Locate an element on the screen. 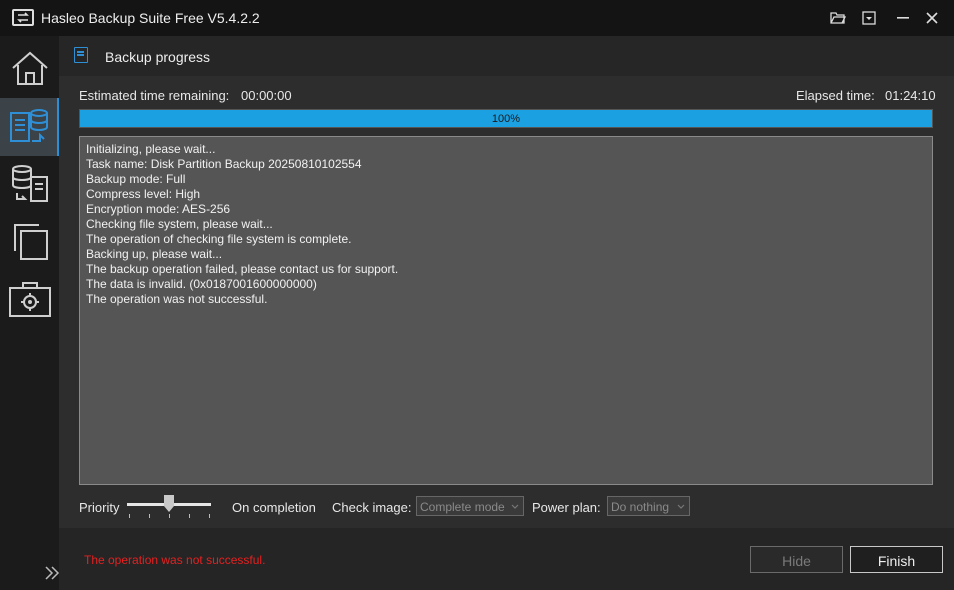 This screenshot has width=954, height=590. priority-slider is located at coordinates (170, 507).